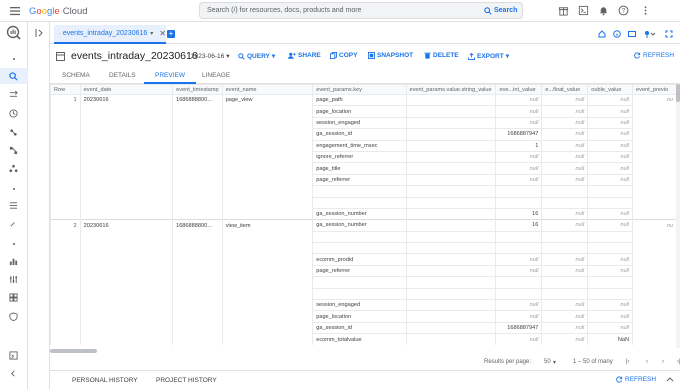 The height and width of the screenshot is (389, 680). What do you see at coordinates (13, 94) in the screenshot?
I see `transfers-icon` at bounding box center [13, 94].